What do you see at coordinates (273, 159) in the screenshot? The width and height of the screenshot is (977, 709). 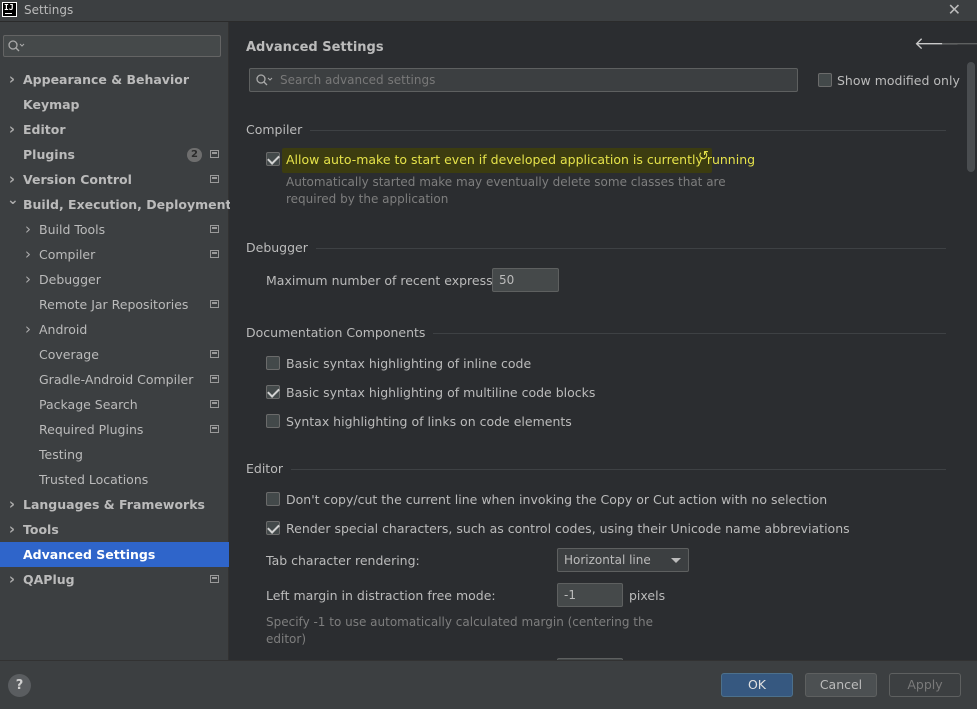 I see `auto-make-checkbox` at bounding box center [273, 159].